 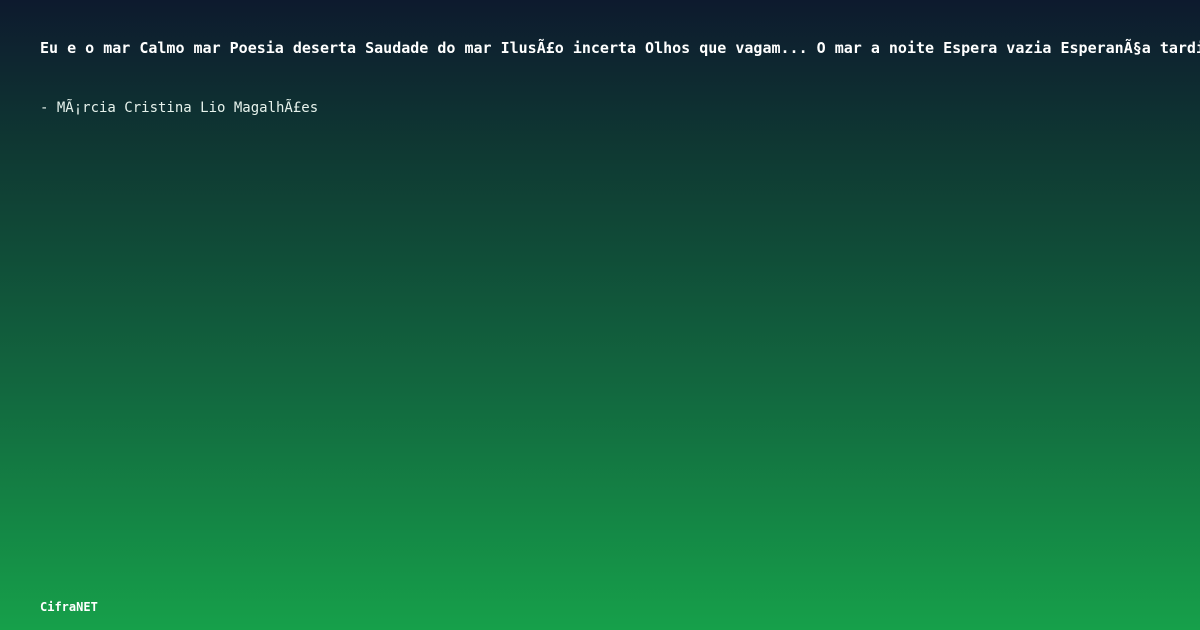 What do you see at coordinates (179, 108) in the screenshot?
I see `quote-author: - MÃ¡rcia Cristina Lio MagalhÃ£es` at bounding box center [179, 108].